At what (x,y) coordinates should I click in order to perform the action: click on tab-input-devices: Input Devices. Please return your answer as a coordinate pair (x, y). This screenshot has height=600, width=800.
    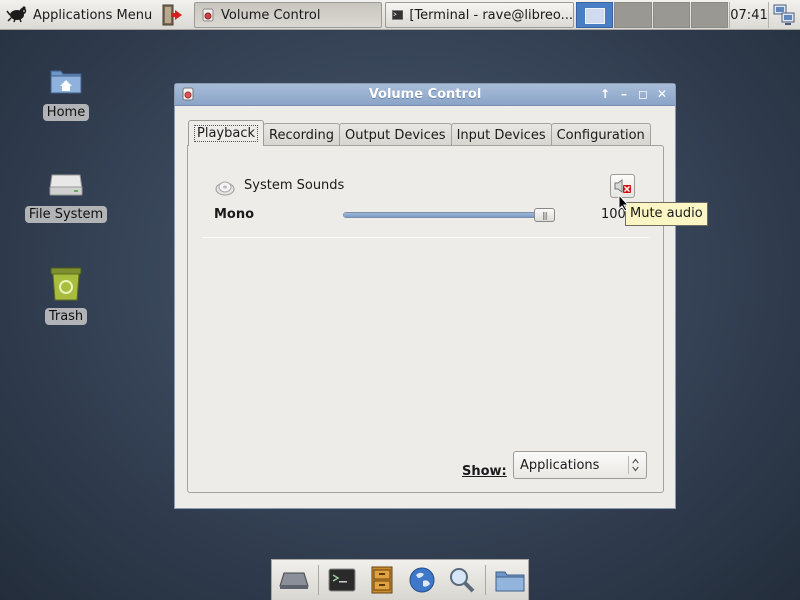
    Looking at the image, I should click on (501, 134).